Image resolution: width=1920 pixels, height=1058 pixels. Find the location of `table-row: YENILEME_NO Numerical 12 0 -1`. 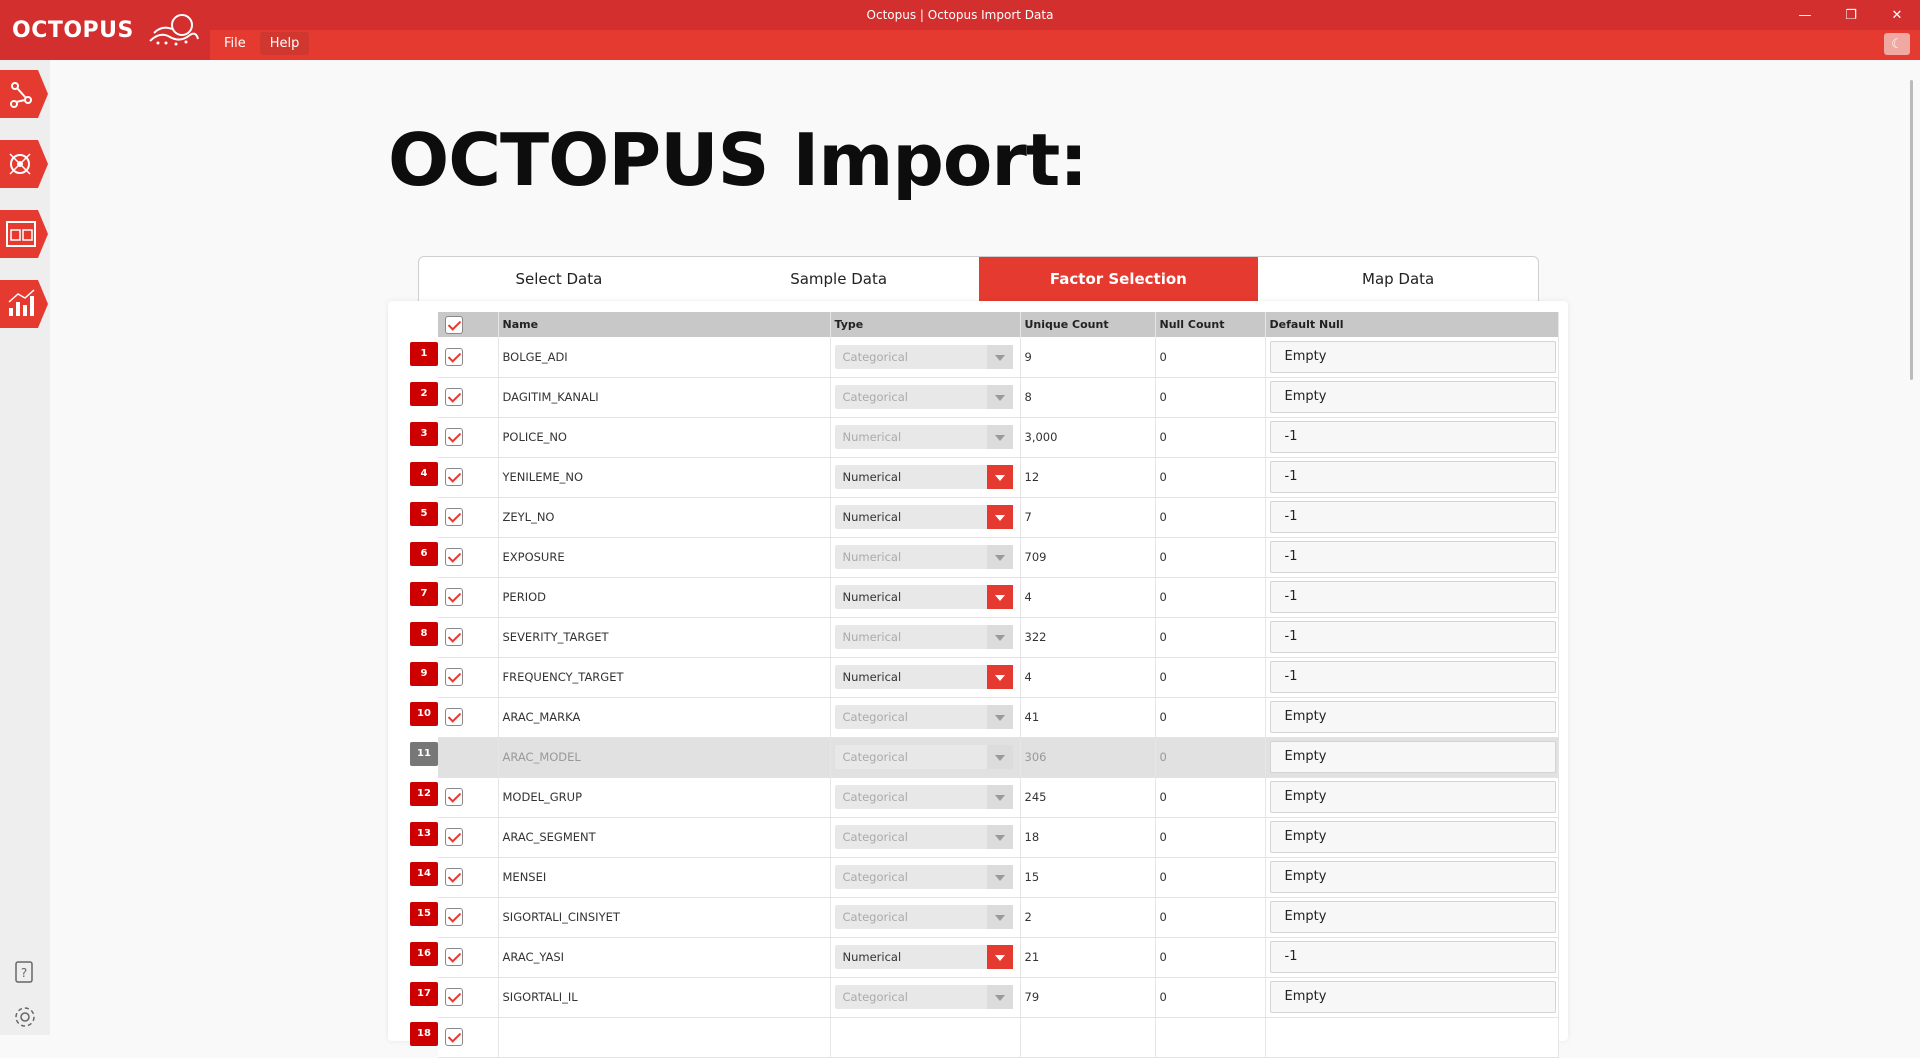

table-row: YENILEME_NO Numerical 12 0 -1 is located at coordinates (998, 477).